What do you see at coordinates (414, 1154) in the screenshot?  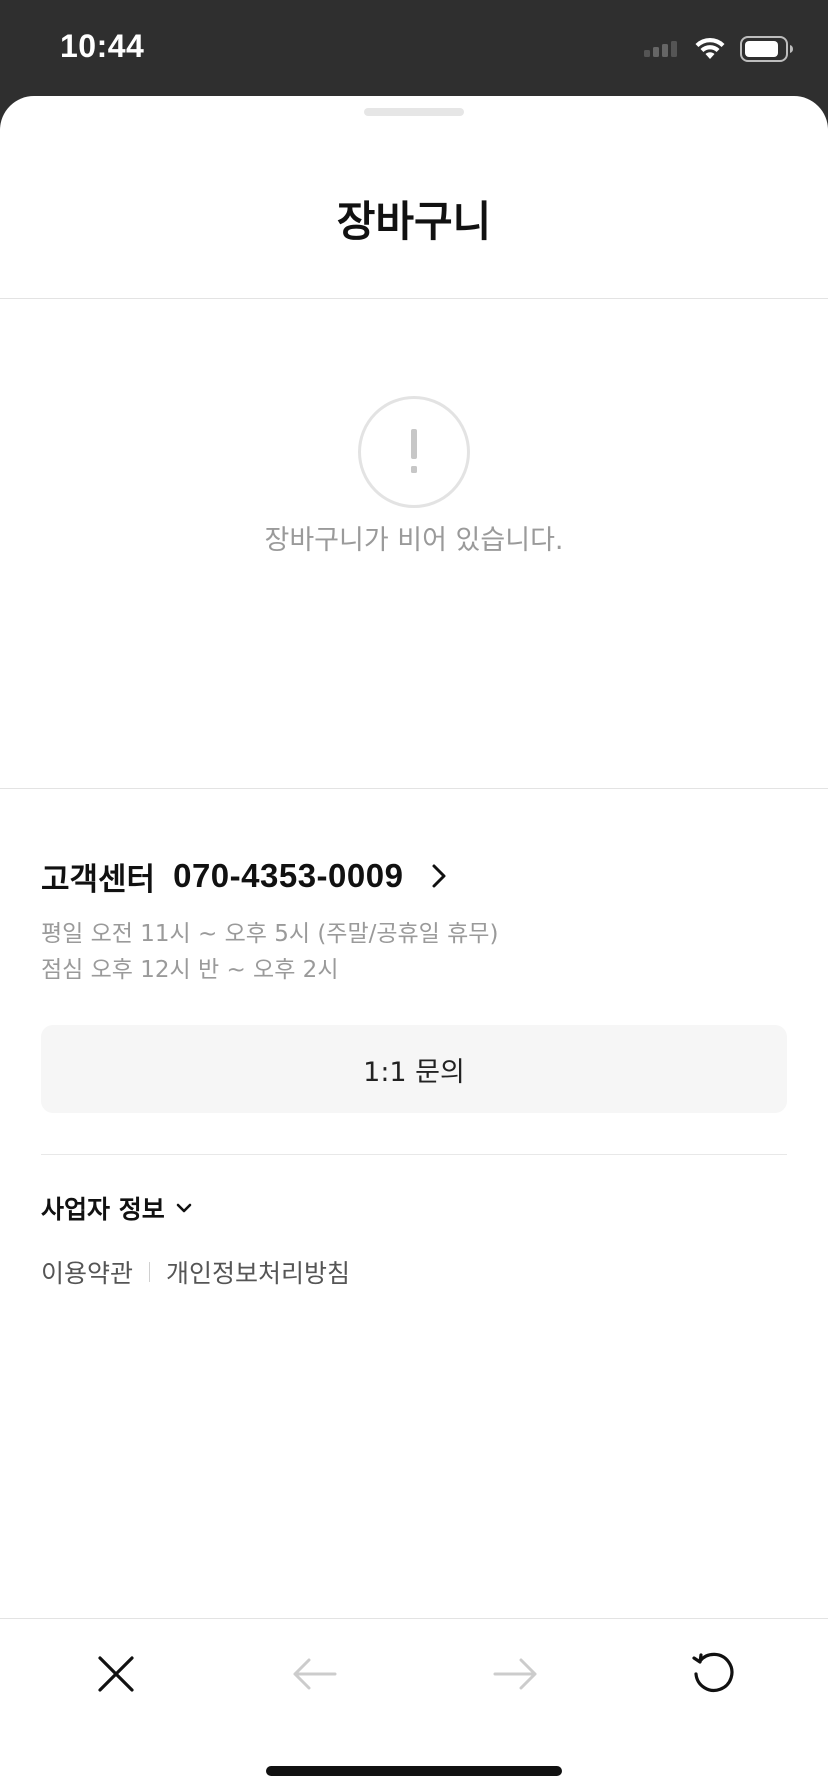 I see `footer-divider` at bounding box center [414, 1154].